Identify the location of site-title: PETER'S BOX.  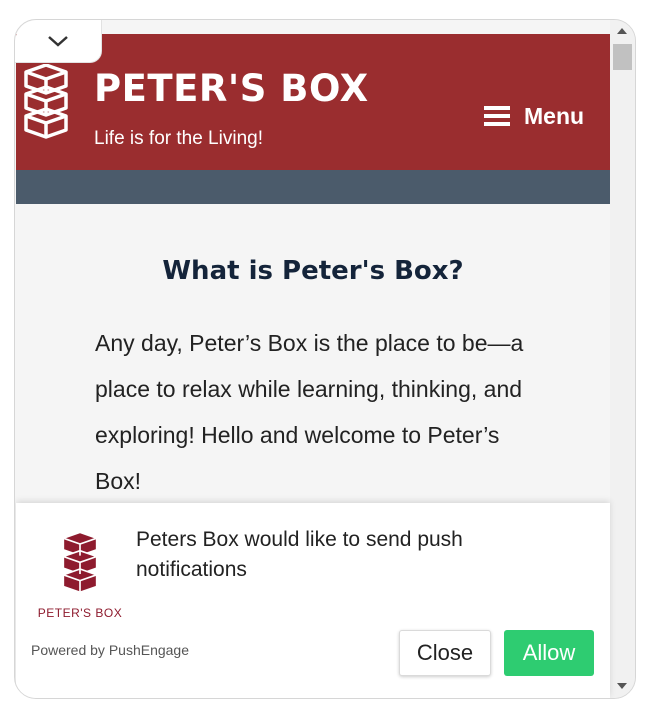
(231, 88).